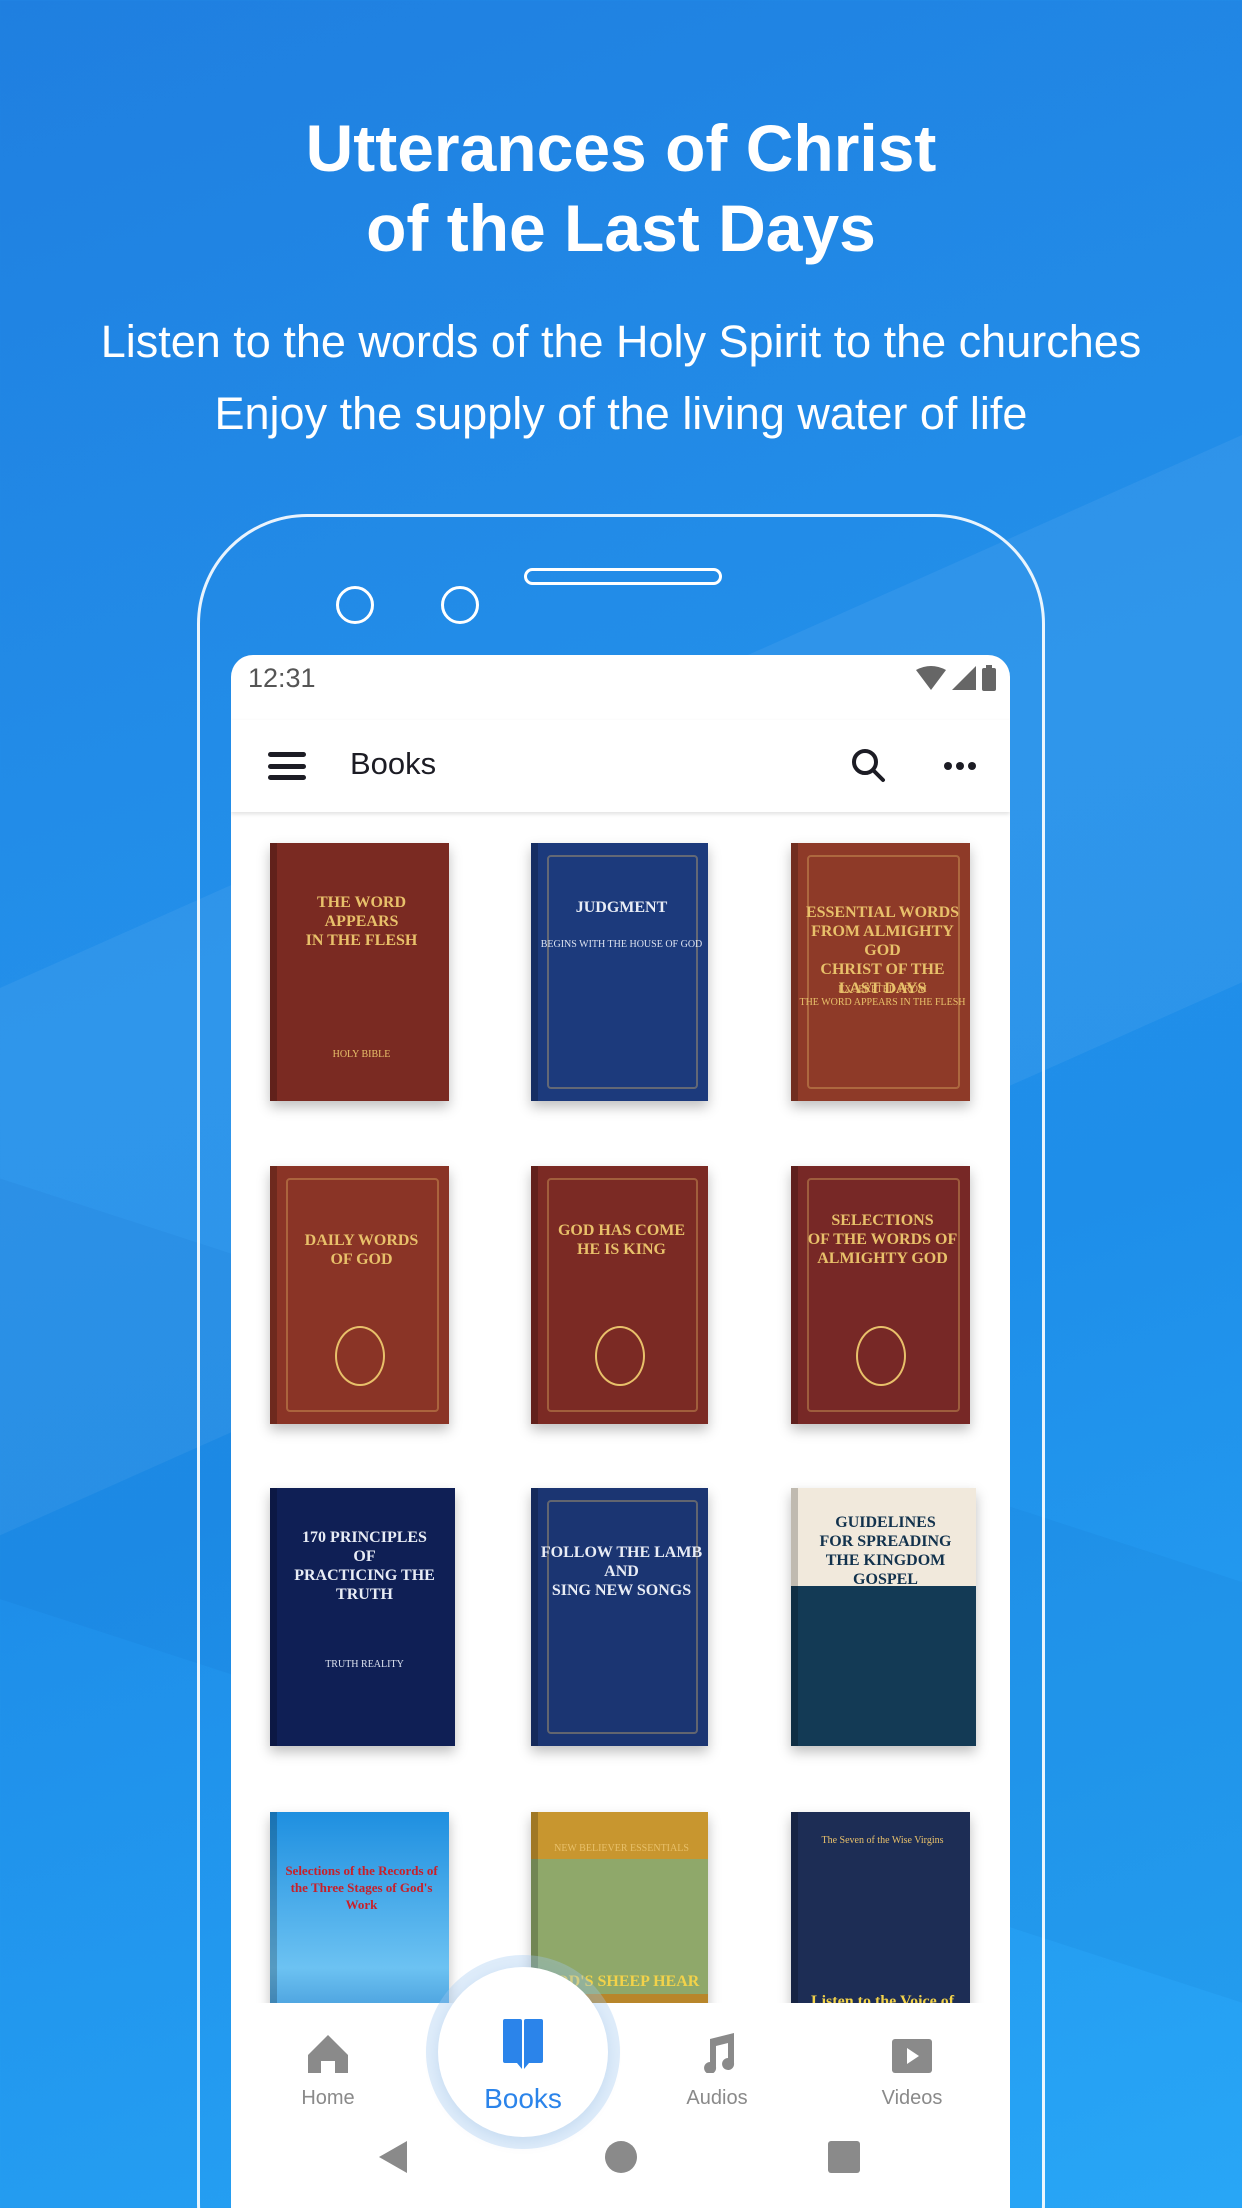  Describe the element at coordinates (282, 678) in the screenshot. I see `status-time: 12:31` at that location.